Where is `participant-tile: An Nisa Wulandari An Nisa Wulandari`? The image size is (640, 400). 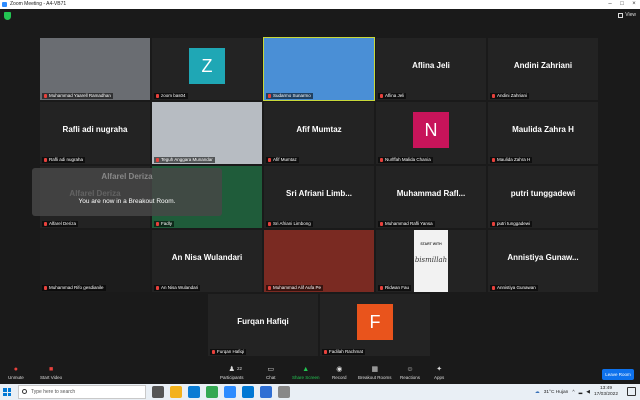 participant-tile: An Nisa Wulandari An Nisa Wulandari is located at coordinates (207, 261).